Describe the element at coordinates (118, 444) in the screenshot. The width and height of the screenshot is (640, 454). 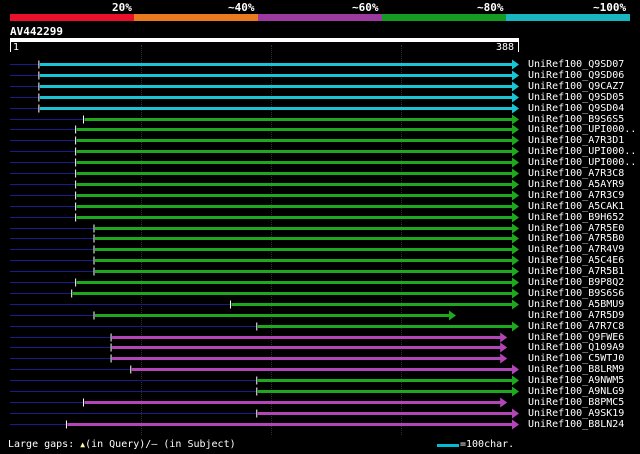
I see `in-query-text: (in Query)/` at that location.